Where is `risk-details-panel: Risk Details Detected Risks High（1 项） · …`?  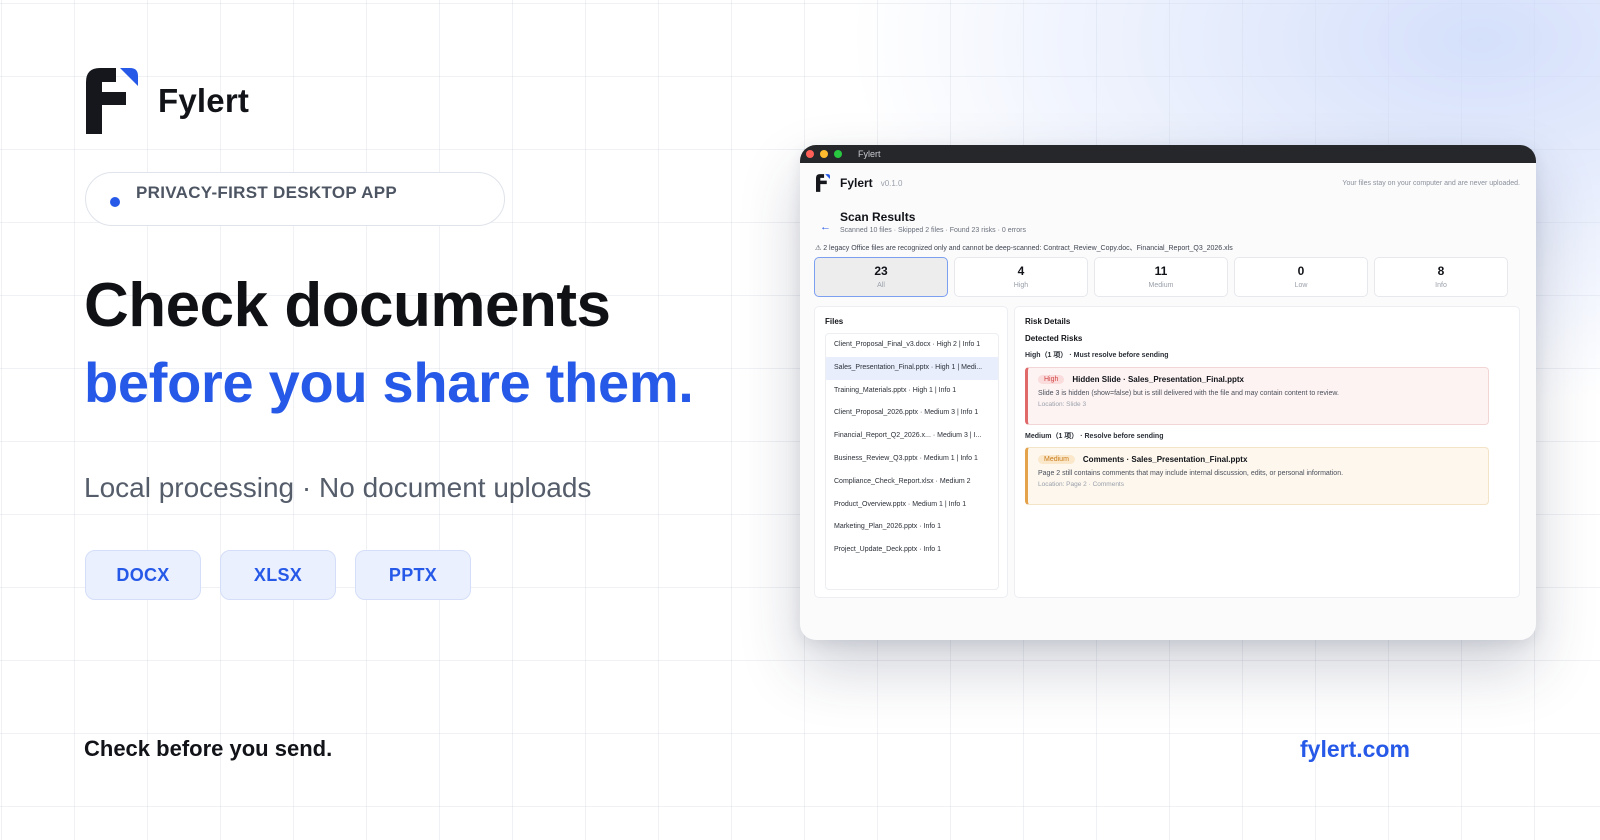 risk-details-panel: Risk Details Detected Risks High（1 项） · … is located at coordinates (1267, 452).